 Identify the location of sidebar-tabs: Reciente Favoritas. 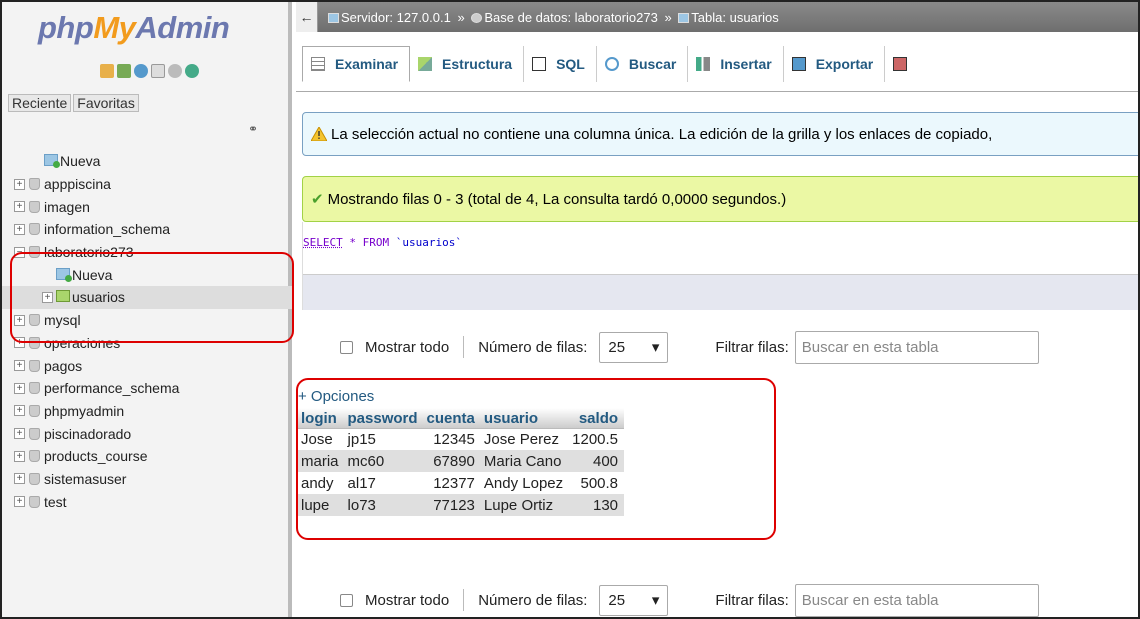
(74, 103).